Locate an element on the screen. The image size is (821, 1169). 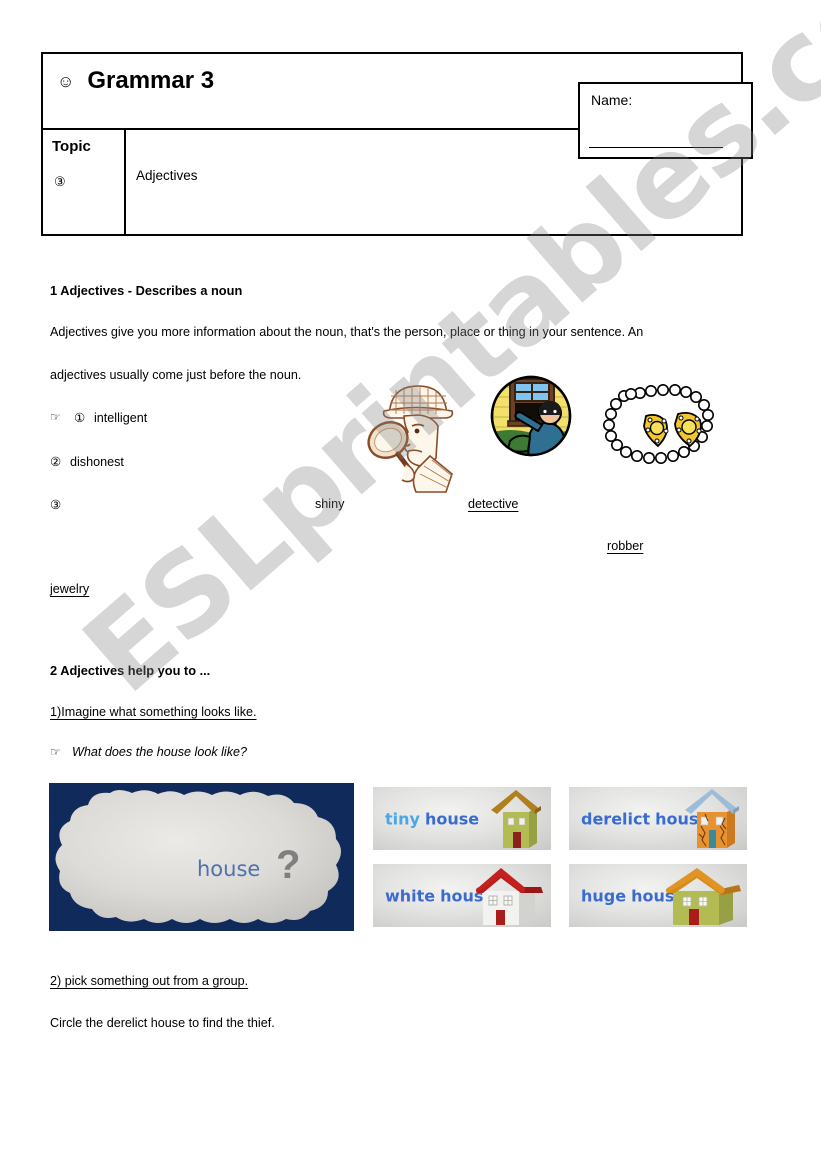
robber-clipart is located at coordinates (531, 418).